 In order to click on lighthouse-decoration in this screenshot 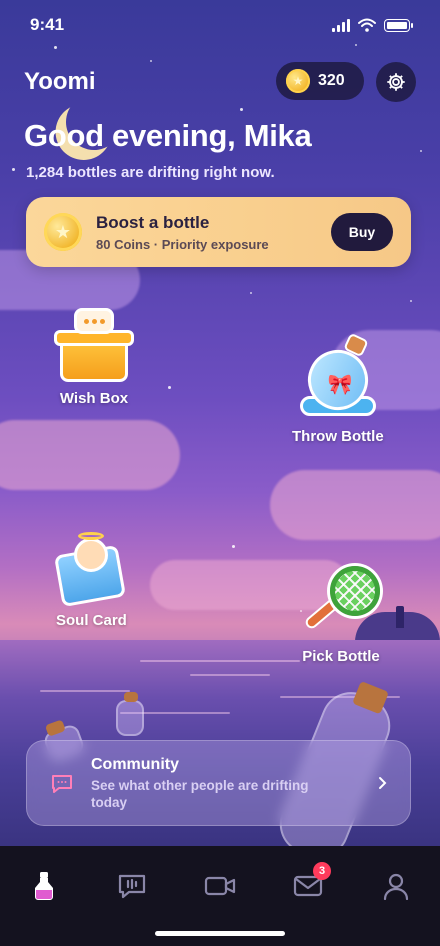, I will do `click(400, 617)`.